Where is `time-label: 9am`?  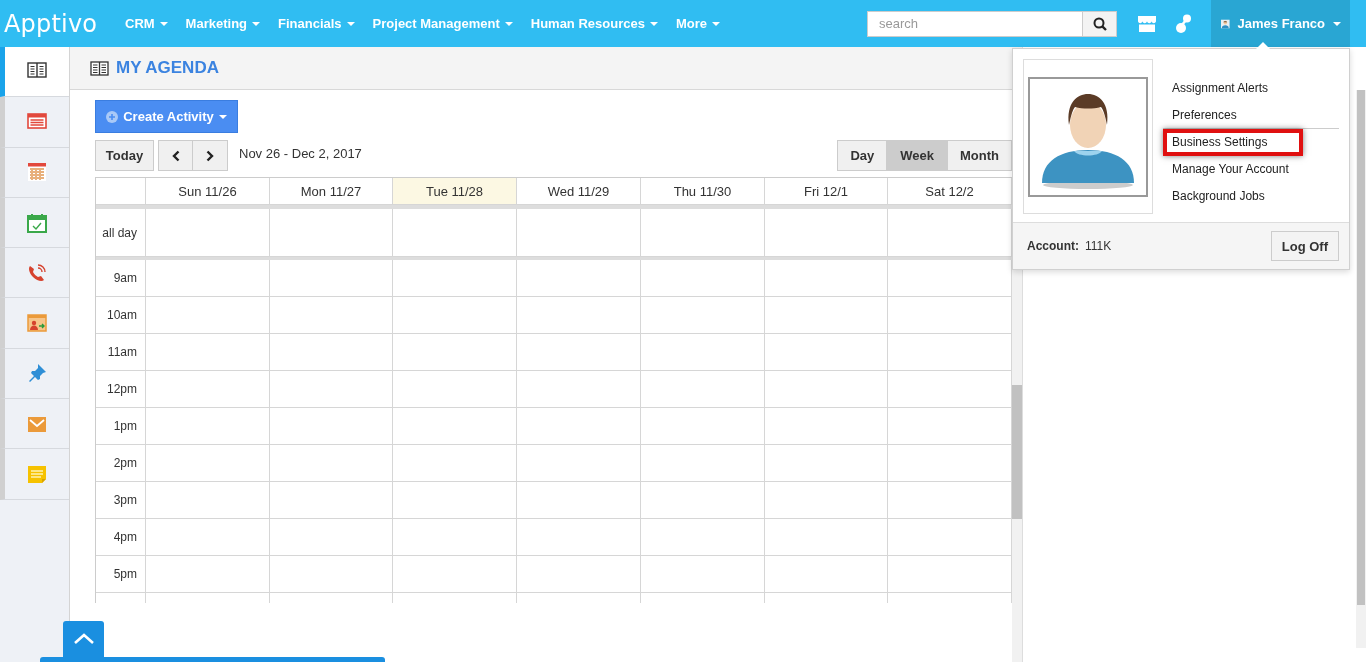
time-label: 9am is located at coordinates (121, 278).